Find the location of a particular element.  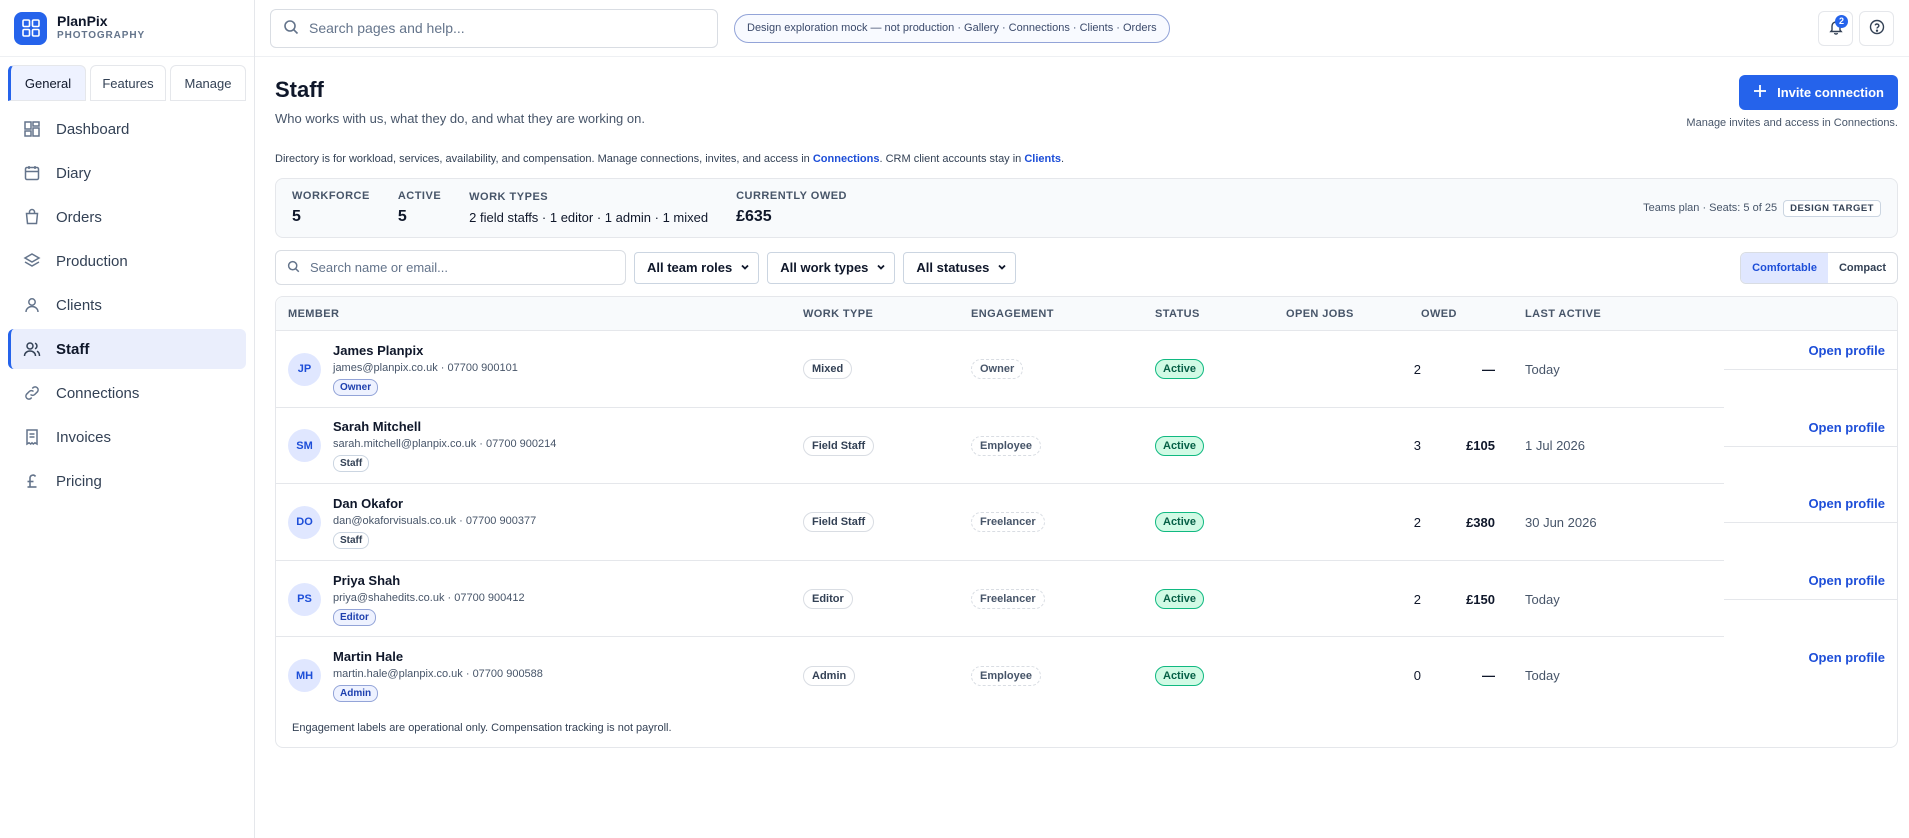

avatar: JP is located at coordinates (304, 369).